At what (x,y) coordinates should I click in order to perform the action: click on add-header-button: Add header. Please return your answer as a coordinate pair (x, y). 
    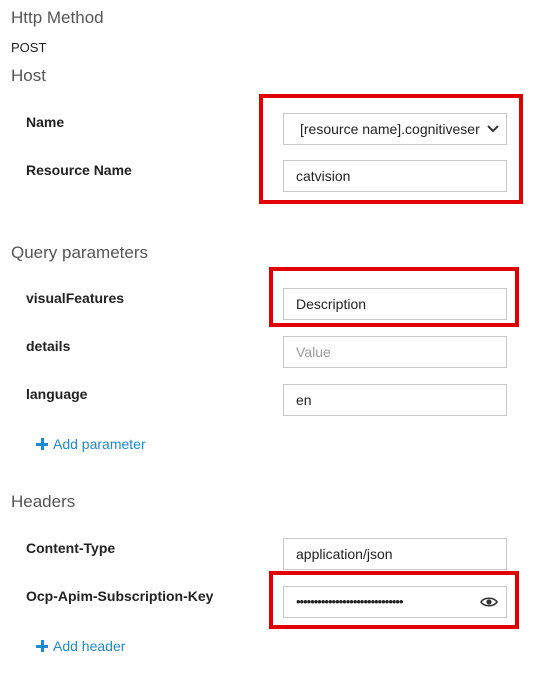
    Looking at the image, I should click on (91, 647).